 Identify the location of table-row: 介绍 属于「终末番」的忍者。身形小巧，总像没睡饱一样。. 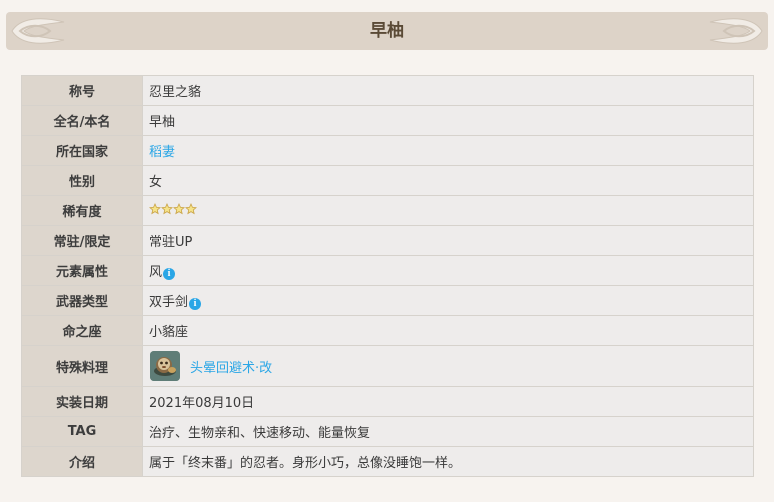
(387, 461).